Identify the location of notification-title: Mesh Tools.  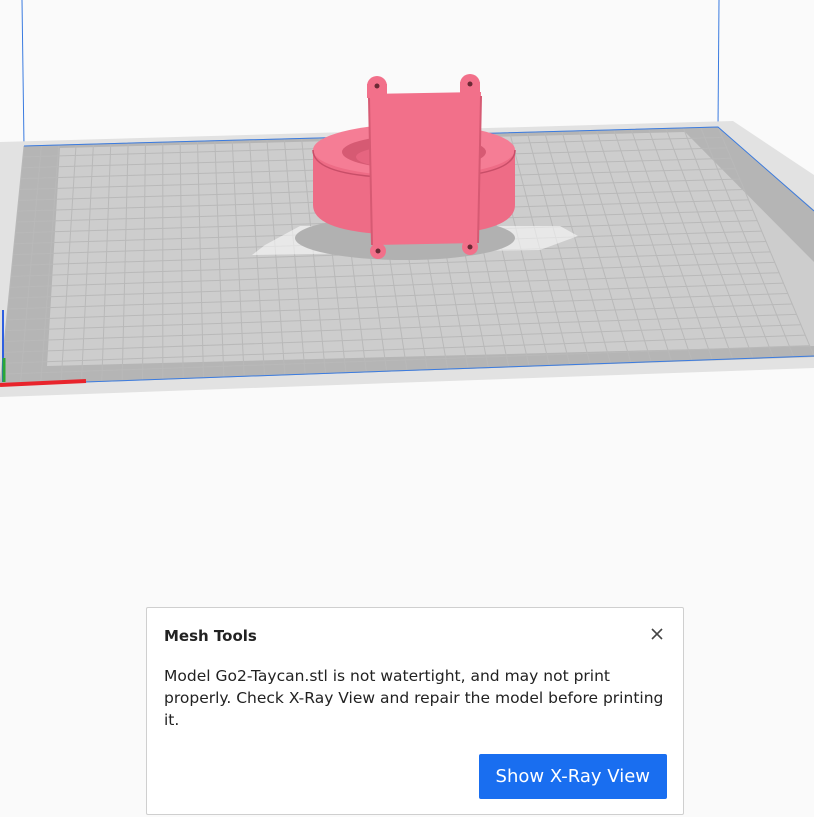
(210, 636).